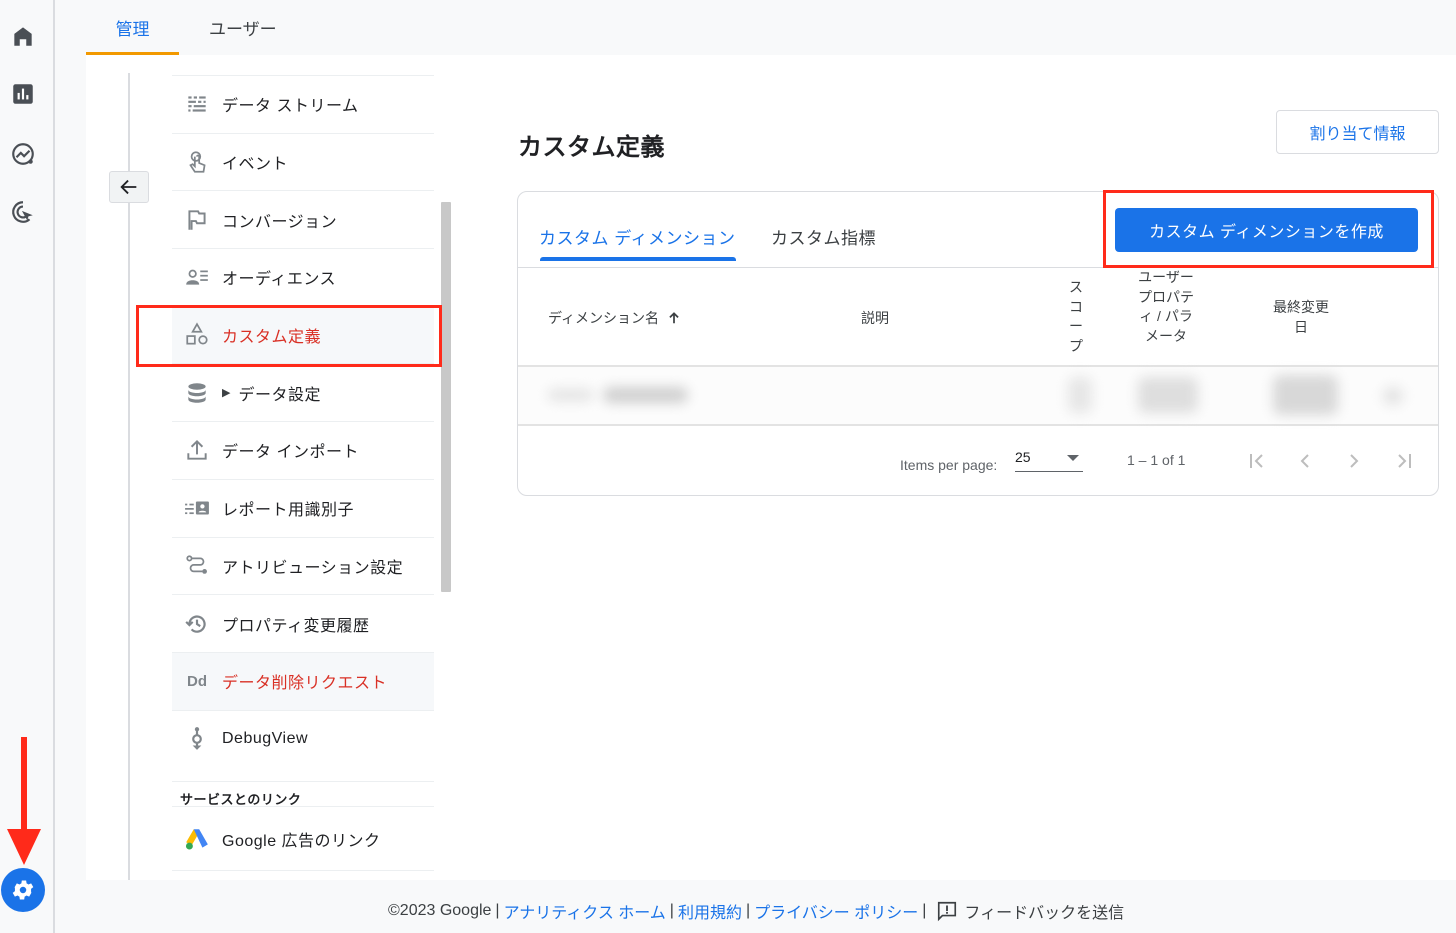 This screenshot has height=933, width=1456. What do you see at coordinates (875, 318) in the screenshot?
I see `column-header-description: 説明` at bounding box center [875, 318].